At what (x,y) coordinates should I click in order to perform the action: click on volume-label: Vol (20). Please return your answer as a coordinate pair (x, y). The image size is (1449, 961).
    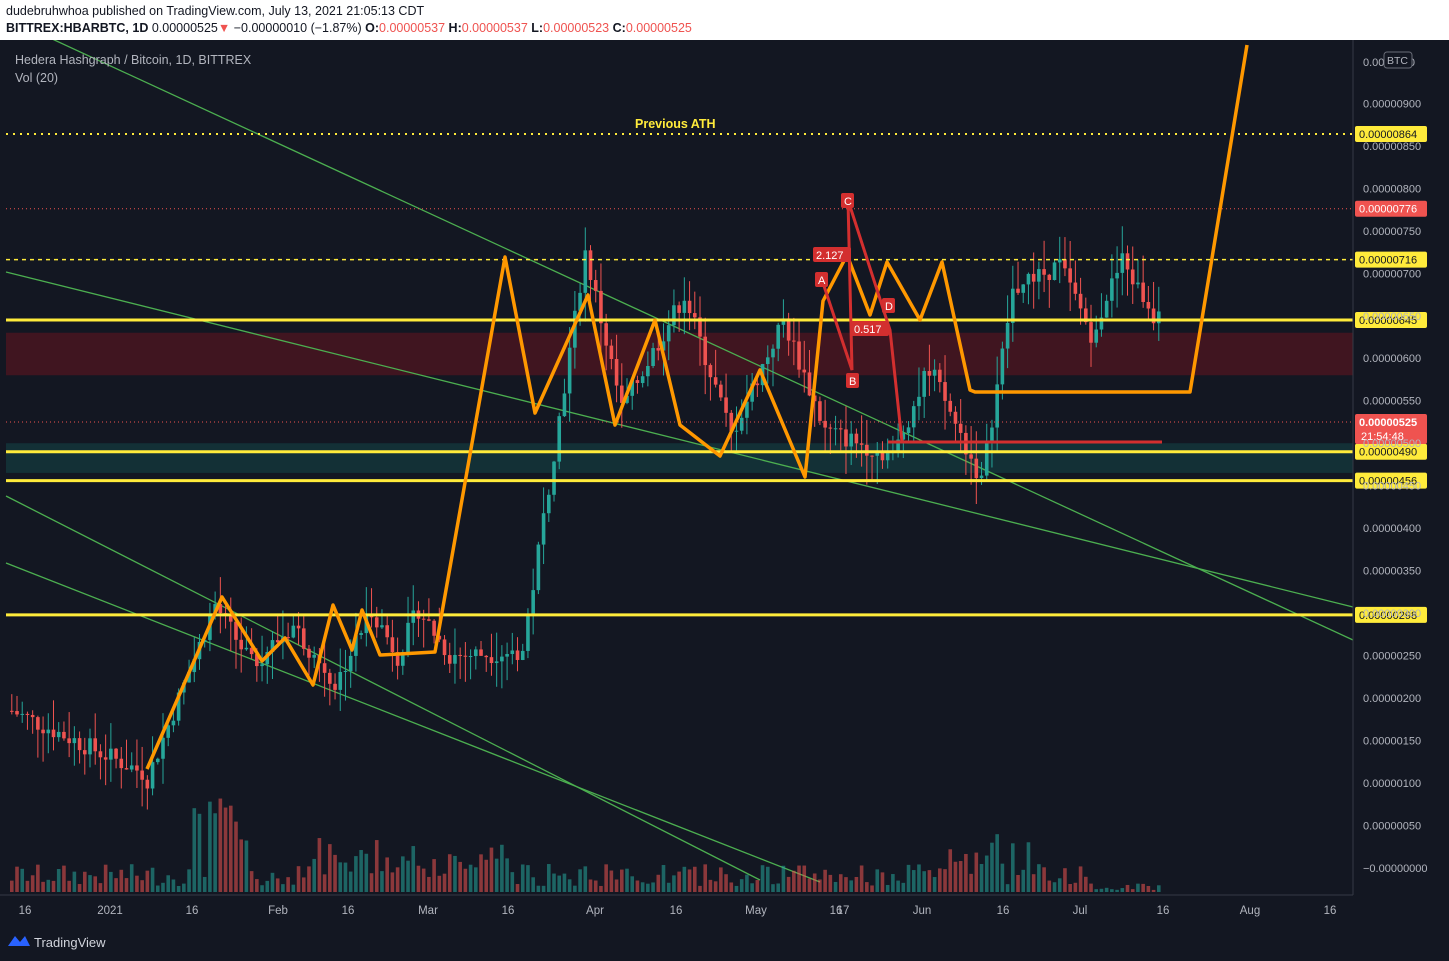
    Looking at the image, I should click on (36, 78).